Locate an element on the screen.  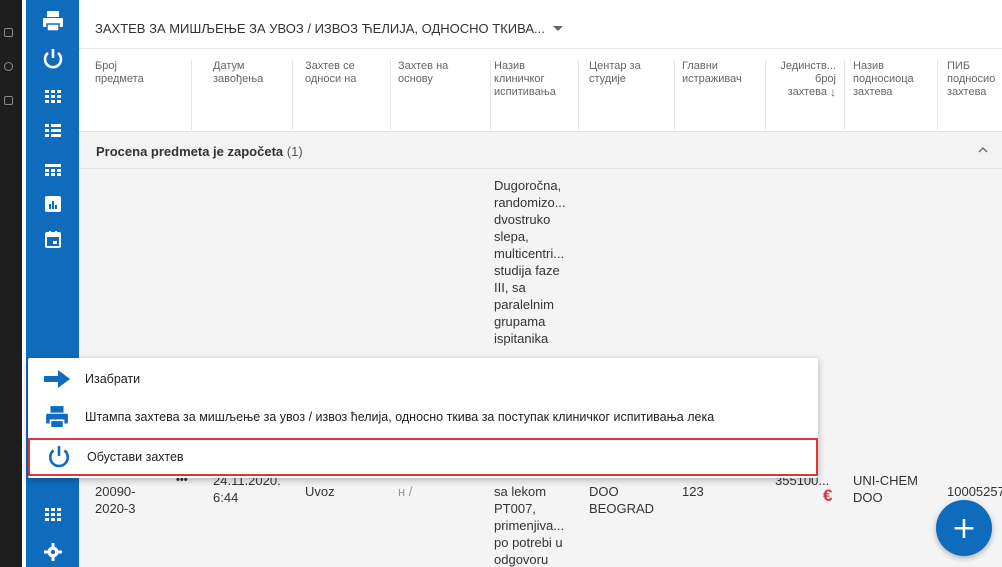
case-number: 20090- 2020-3 is located at coordinates (115, 500).